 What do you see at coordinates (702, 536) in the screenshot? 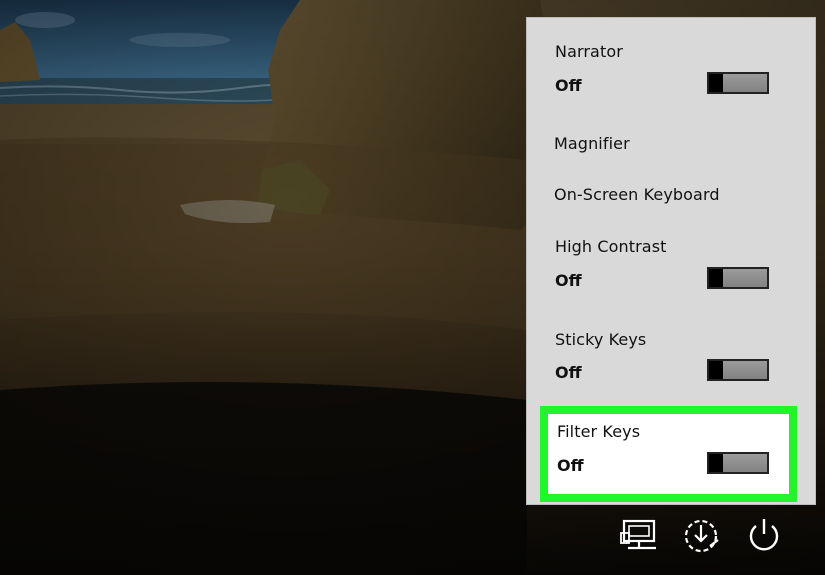
I see `ease-of-access-icon` at bounding box center [702, 536].